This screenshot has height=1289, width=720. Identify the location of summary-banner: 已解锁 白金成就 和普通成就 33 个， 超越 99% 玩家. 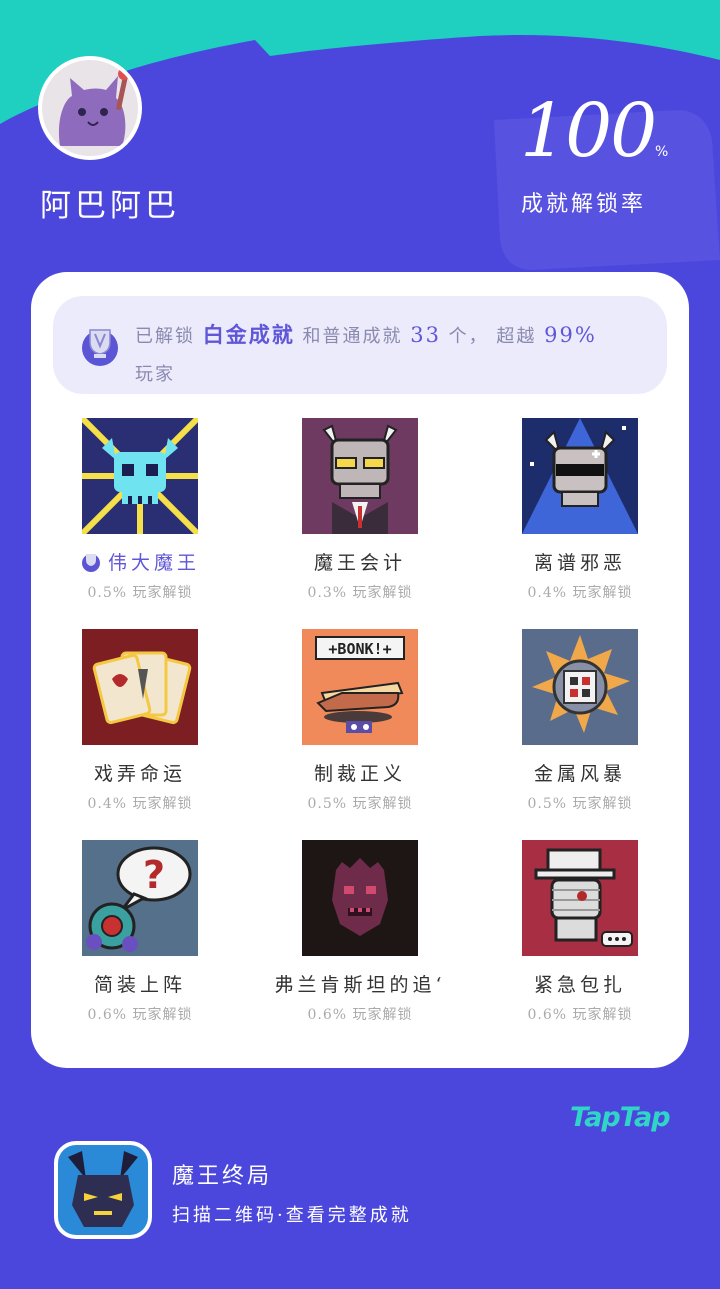
(360, 345).